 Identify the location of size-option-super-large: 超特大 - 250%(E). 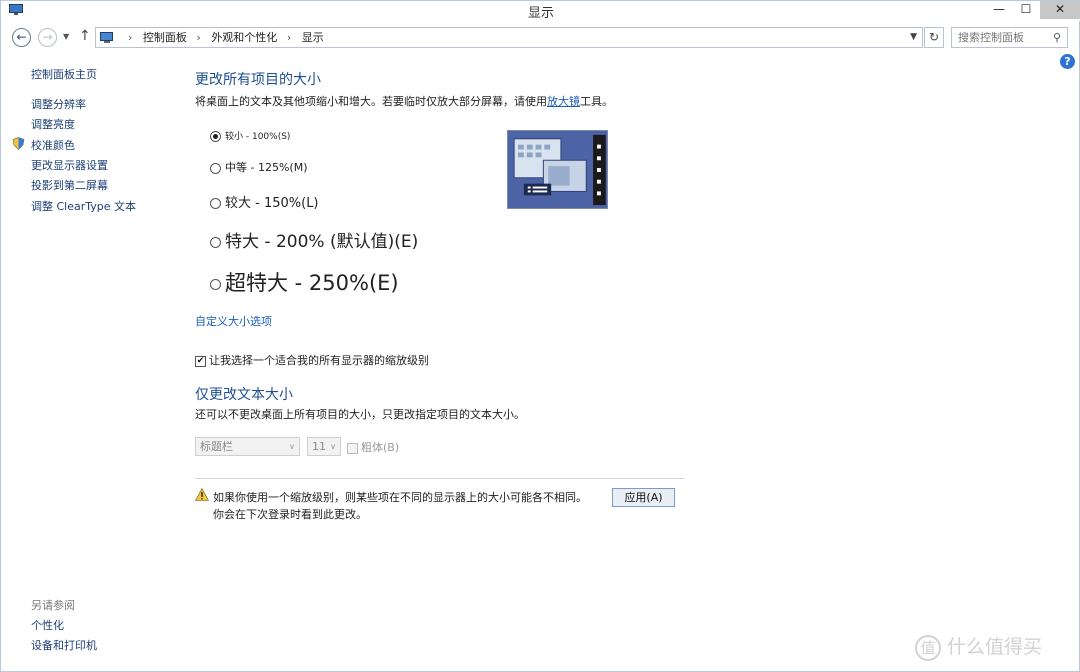
(304, 282).